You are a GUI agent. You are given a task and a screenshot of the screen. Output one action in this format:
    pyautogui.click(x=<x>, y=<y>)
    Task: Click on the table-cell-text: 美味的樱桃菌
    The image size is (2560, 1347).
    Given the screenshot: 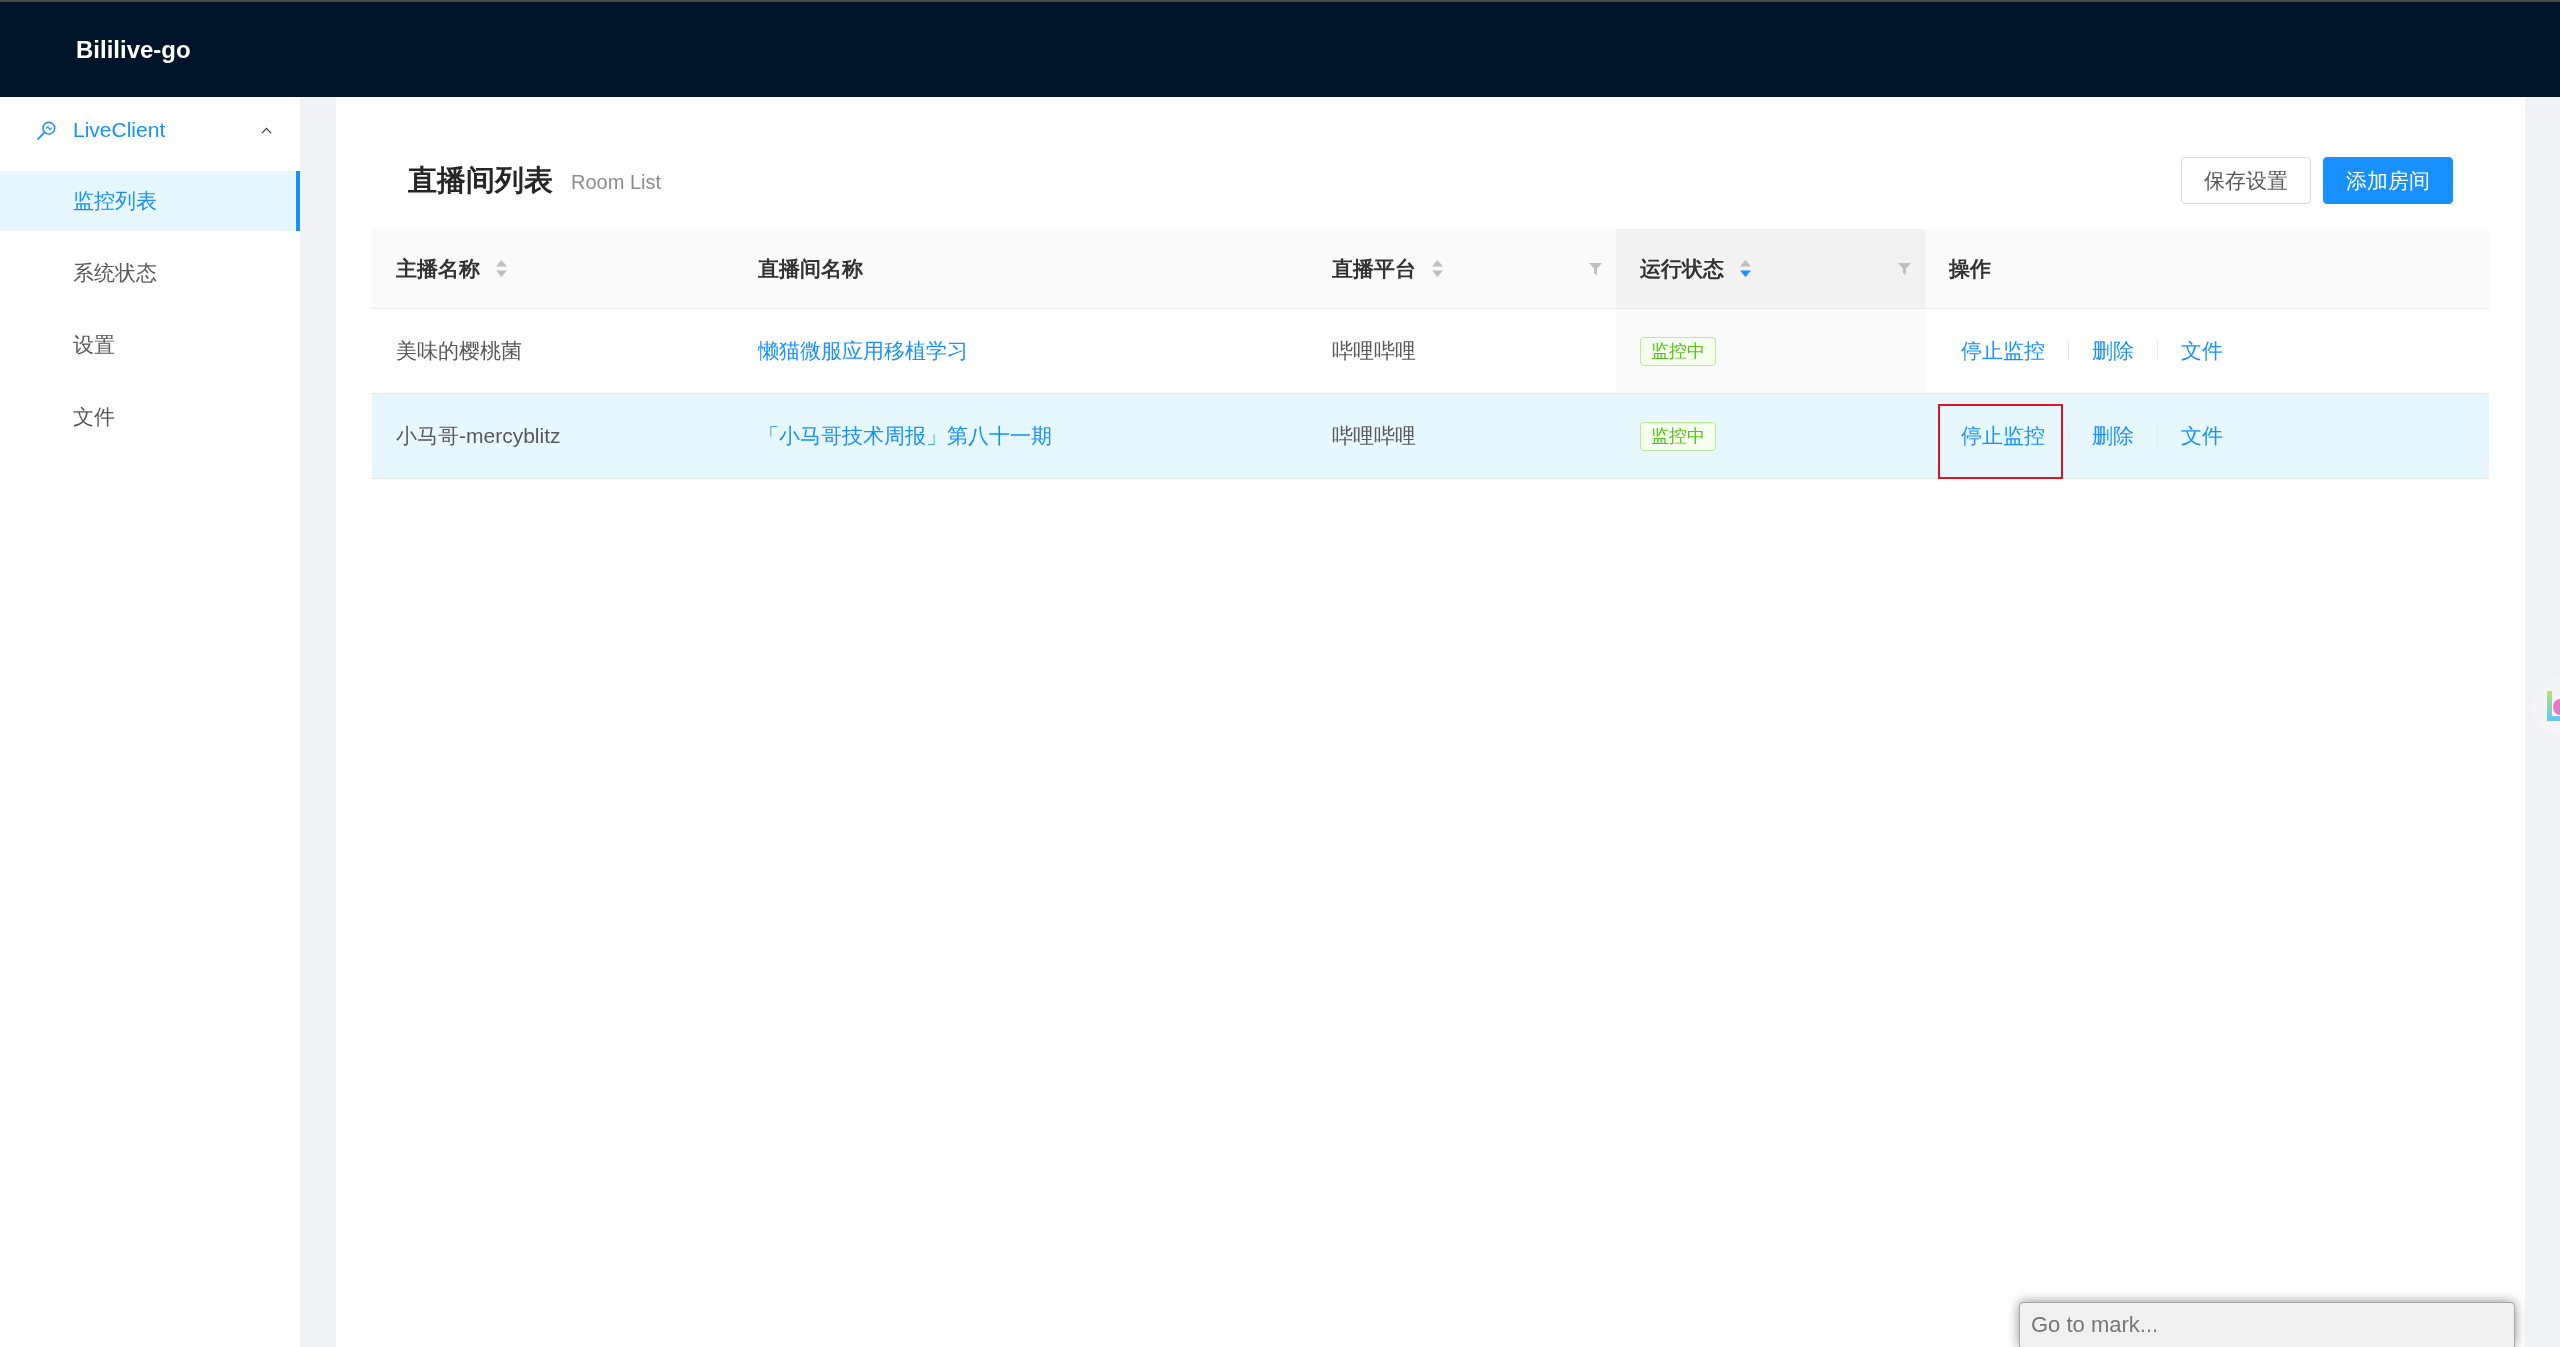 What is the action you would take?
    pyautogui.click(x=459, y=351)
    